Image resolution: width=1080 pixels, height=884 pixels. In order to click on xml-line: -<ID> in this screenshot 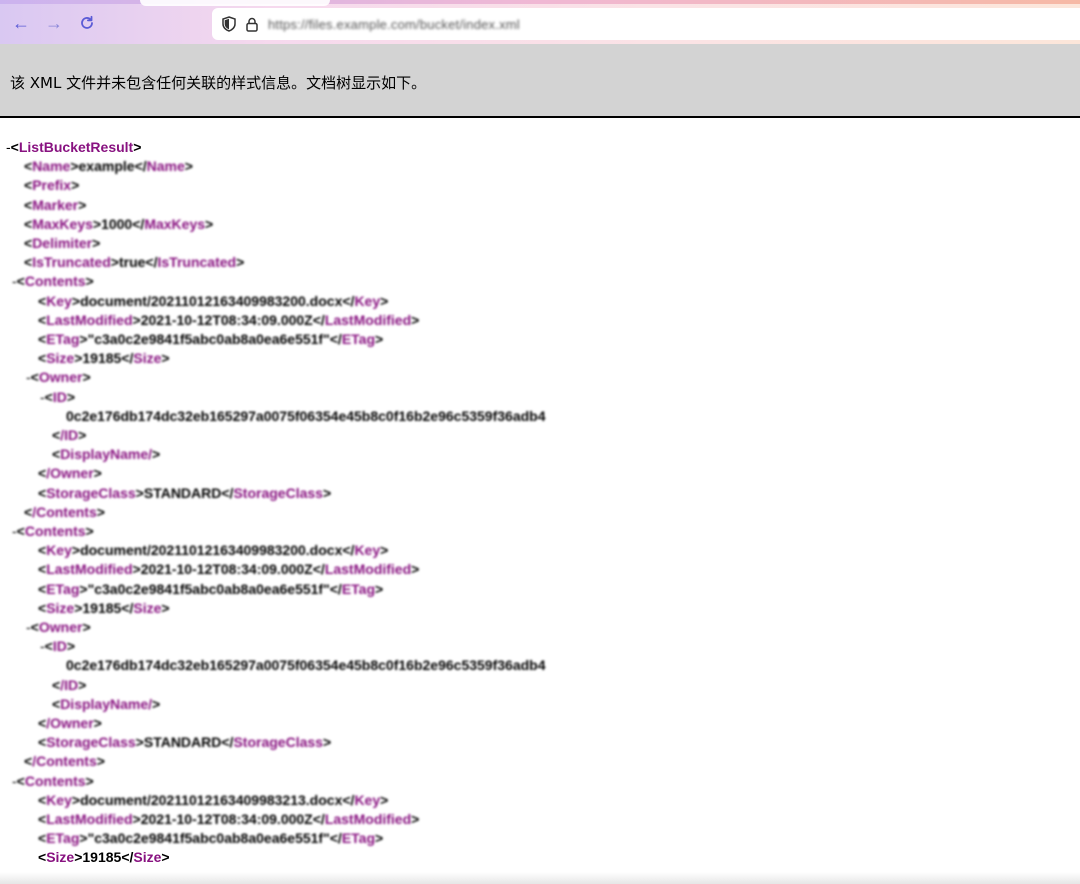, I will do `click(57, 397)`.